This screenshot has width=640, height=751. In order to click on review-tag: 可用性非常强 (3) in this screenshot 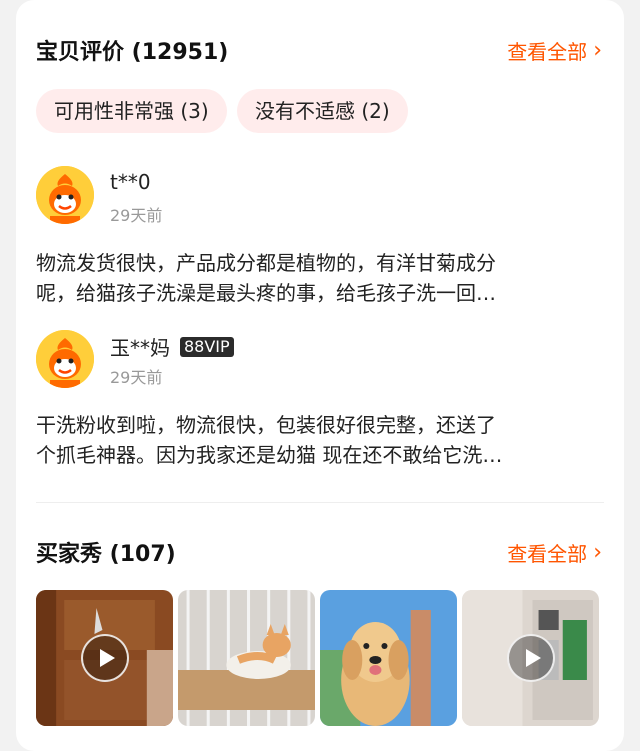, I will do `click(131, 111)`.